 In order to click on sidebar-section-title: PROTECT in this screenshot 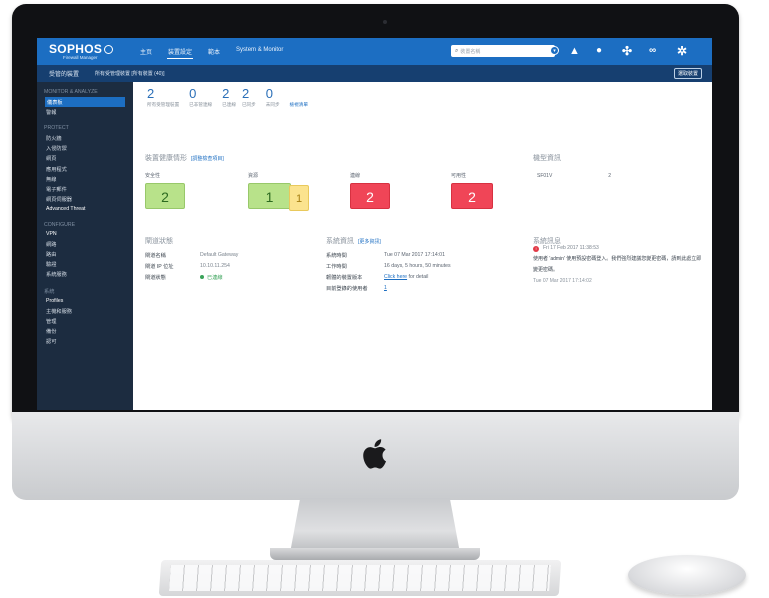, I will do `click(56, 128)`.